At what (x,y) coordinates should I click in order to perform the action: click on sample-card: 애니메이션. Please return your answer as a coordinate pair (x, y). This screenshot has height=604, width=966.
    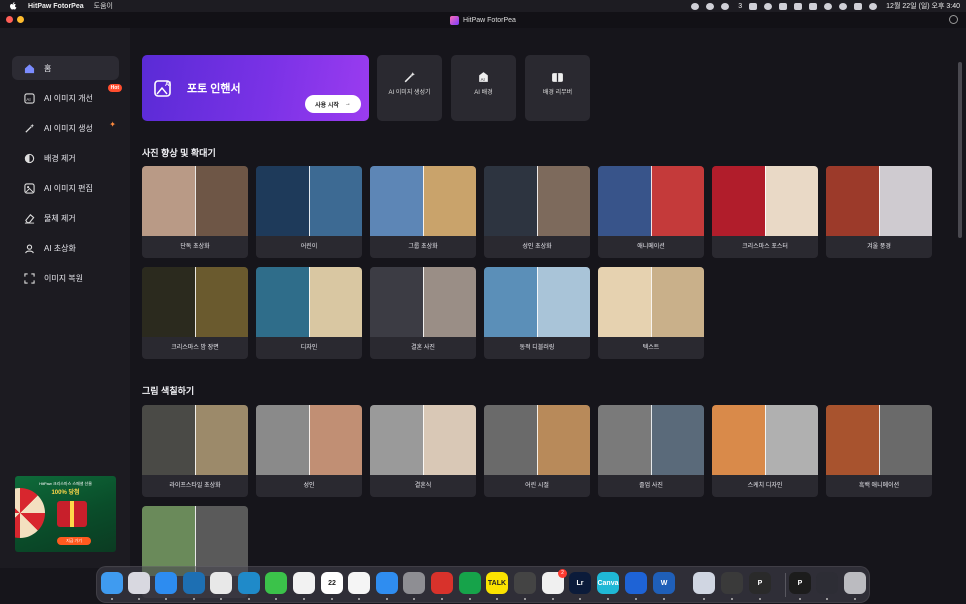
    Looking at the image, I should click on (651, 212).